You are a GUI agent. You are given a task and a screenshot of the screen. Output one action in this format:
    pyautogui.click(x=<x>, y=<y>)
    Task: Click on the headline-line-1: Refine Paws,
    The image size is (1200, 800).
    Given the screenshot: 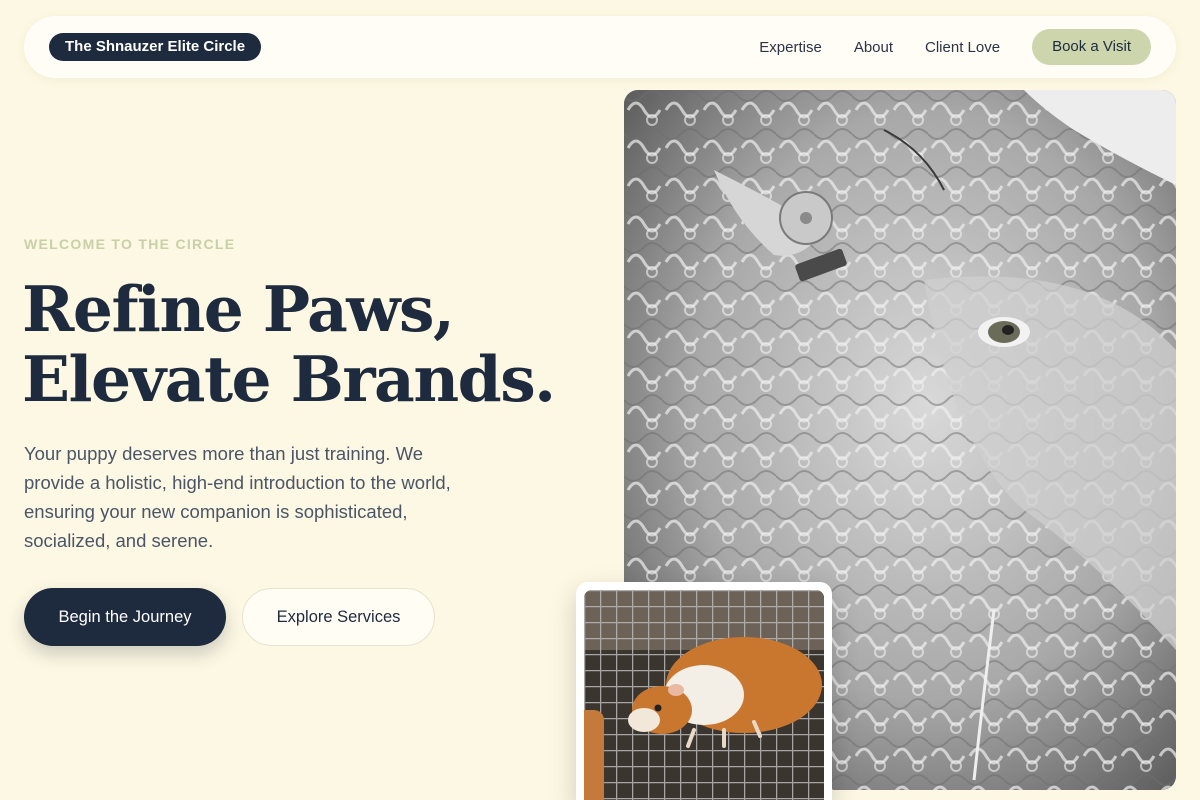 What is the action you would take?
    pyautogui.click(x=238, y=309)
    